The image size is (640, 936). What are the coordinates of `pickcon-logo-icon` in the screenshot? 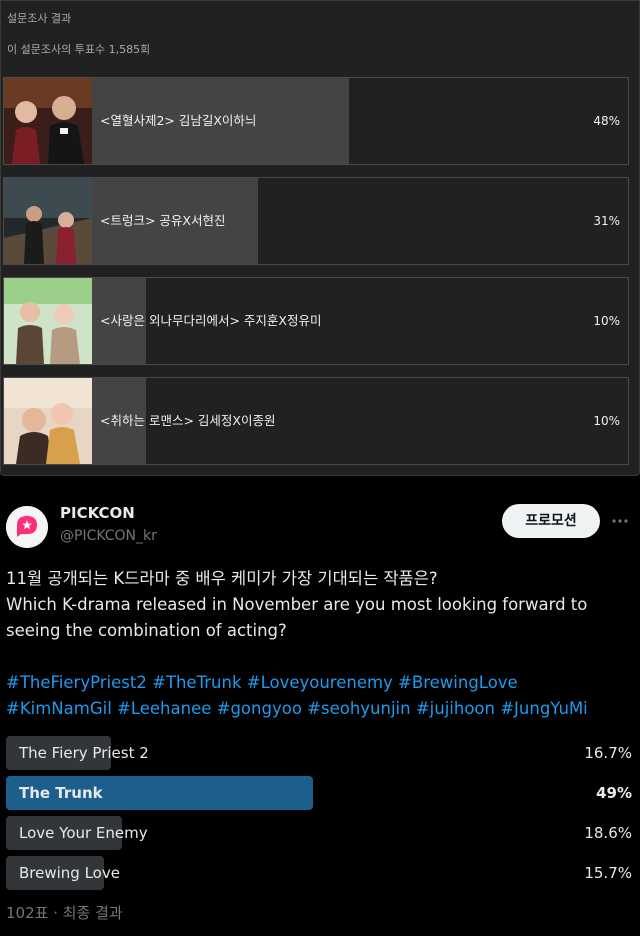 It's located at (27, 527).